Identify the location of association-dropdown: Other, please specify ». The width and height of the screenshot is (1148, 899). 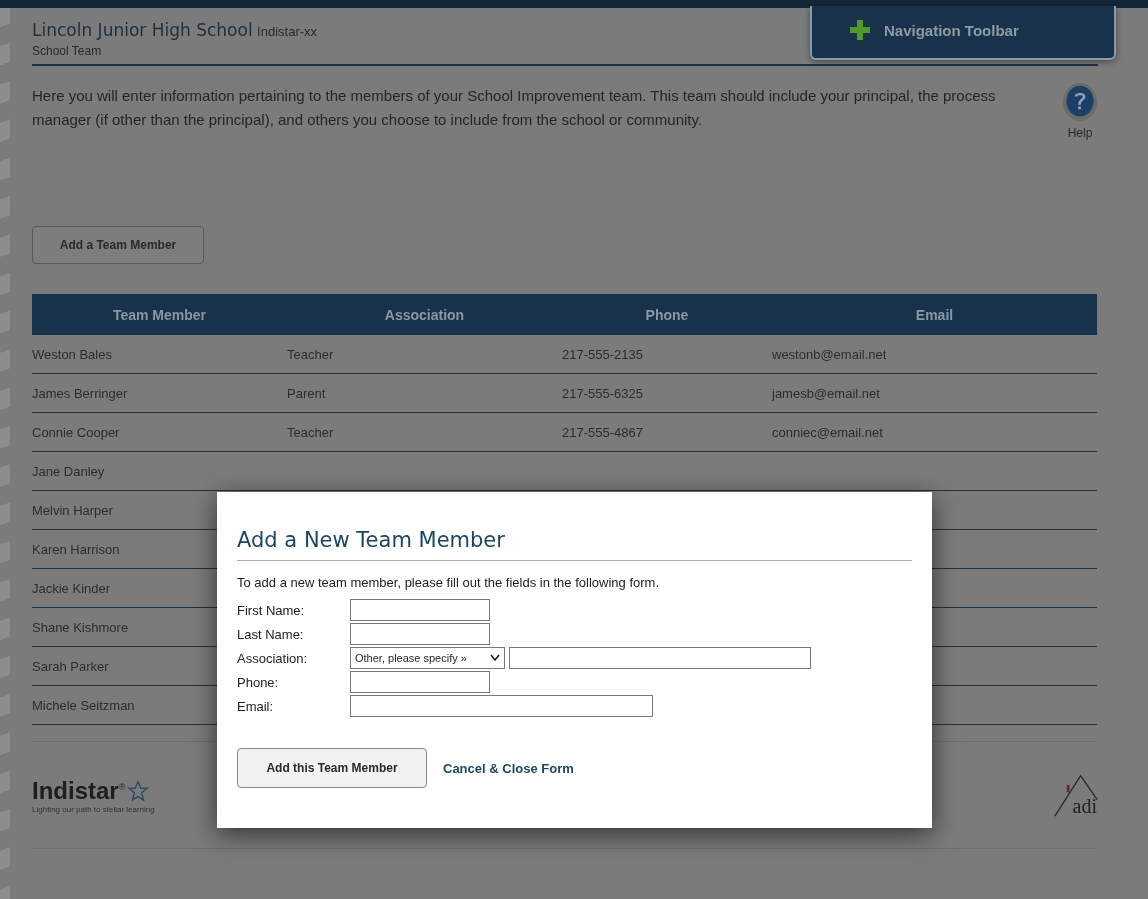
(427, 658).